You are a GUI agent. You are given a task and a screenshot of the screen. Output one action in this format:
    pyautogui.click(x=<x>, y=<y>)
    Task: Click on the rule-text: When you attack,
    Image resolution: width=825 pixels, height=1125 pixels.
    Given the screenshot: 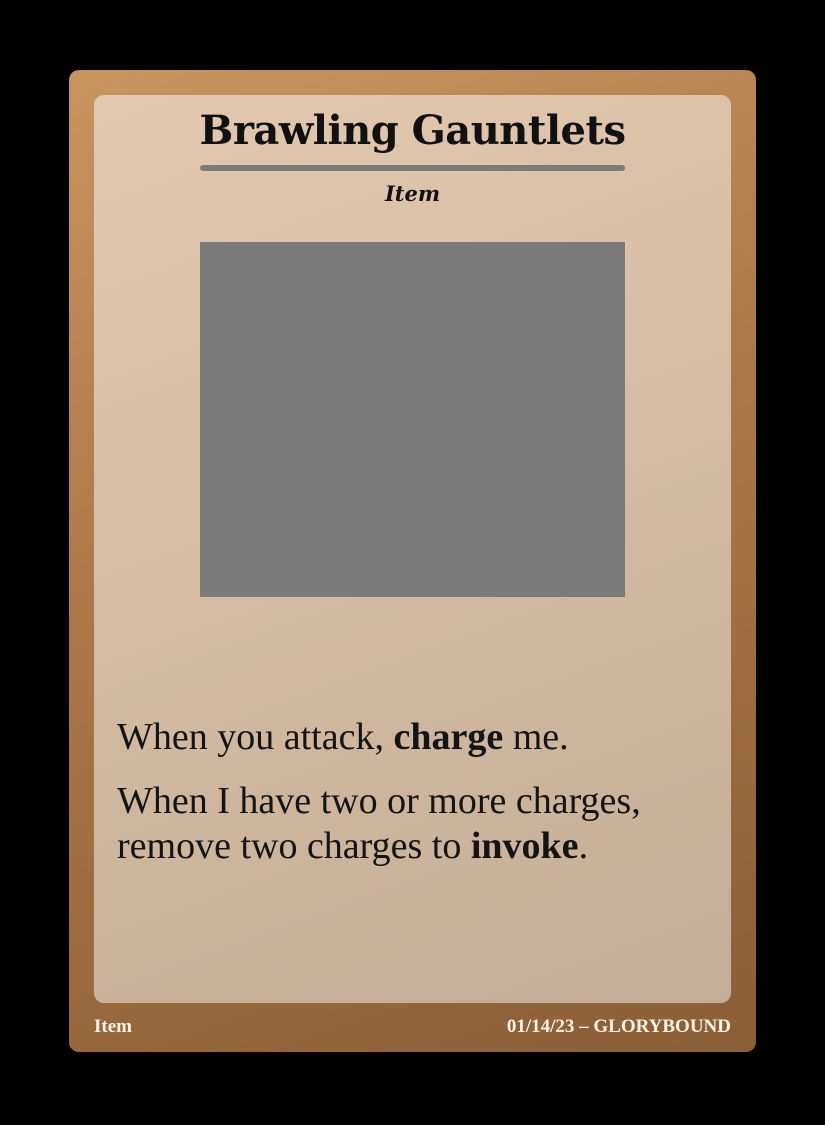 What is the action you would take?
    pyautogui.click(x=255, y=737)
    